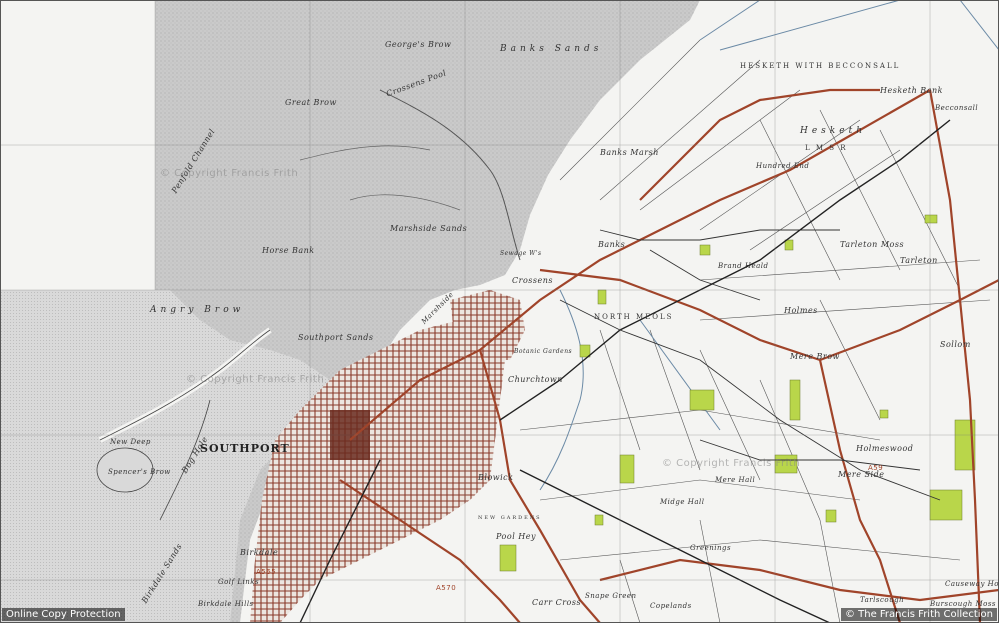  Describe the element at coordinates (801, 310) in the screenshot. I see `label-holmes: Holmes` at that location.